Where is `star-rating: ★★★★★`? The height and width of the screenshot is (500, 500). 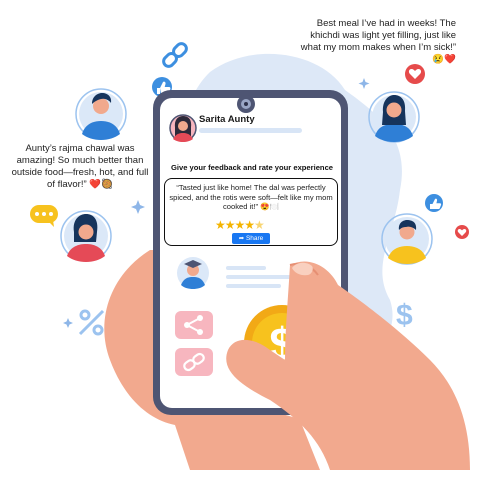
star-rating: ★★★★★ is located at coordinates (240, 225).